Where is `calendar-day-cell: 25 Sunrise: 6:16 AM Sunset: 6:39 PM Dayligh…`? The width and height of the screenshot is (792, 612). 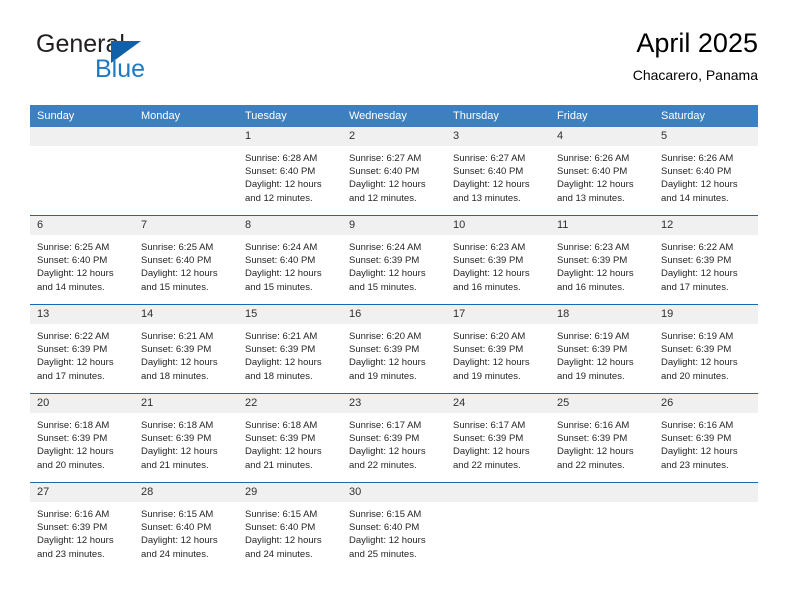
calendar-day-cell: 25 Sunrise: 6:16 AM Sunset: 6:39 PM Dayligh… is located at coordinates (602, 438).